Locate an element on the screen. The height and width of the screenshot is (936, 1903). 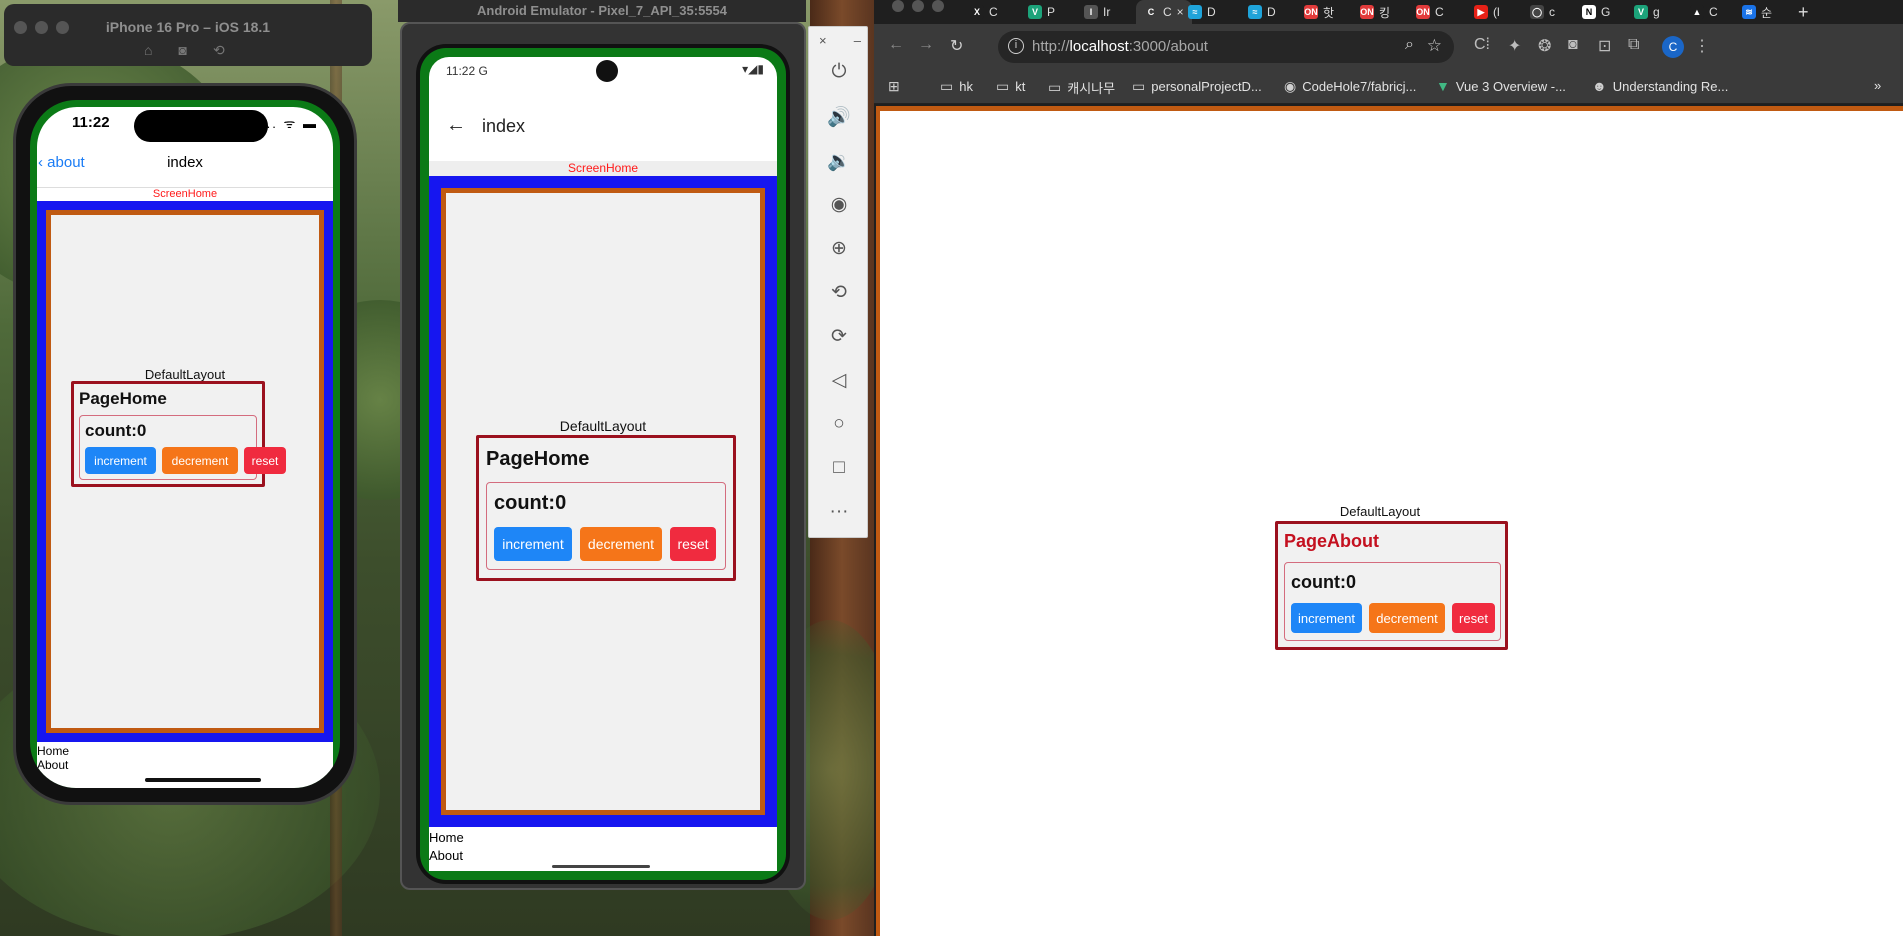
gesture-bar is located at coordinates (601, 866).